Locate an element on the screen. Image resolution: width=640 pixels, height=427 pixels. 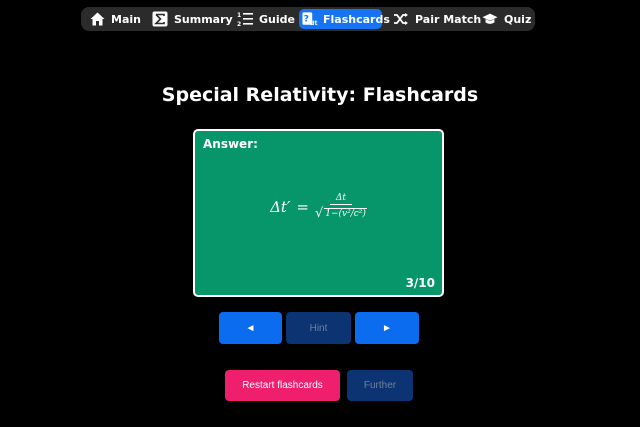
numbered-list-icon: 12 is located at coordinates (245, 19).